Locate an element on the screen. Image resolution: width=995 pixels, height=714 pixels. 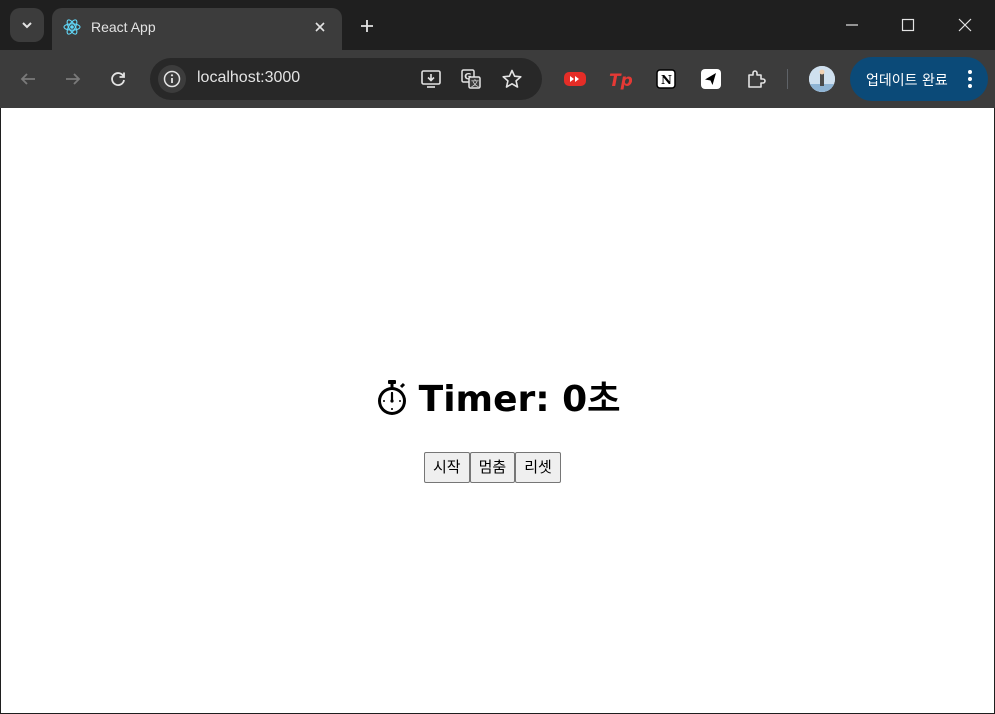
forward-button is located at coordinates (73, 79).